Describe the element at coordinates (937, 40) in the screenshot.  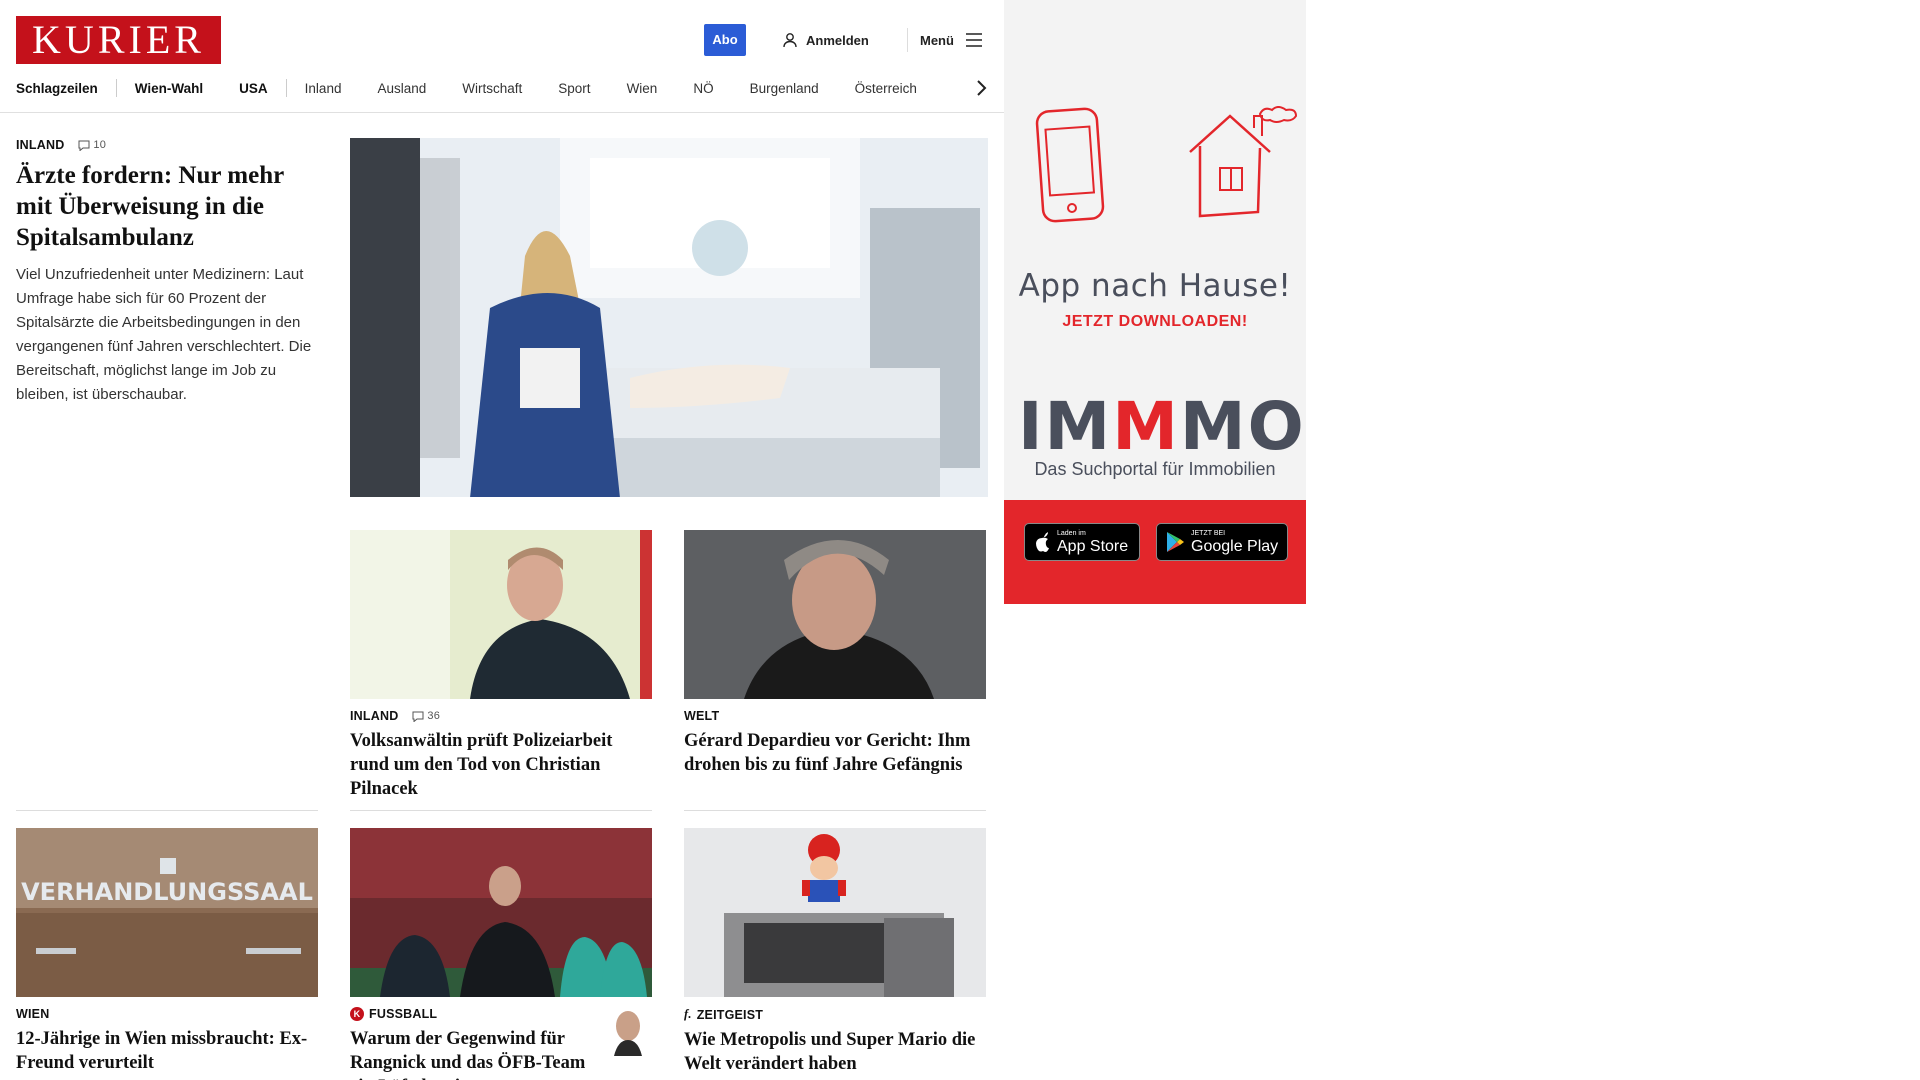
I see `menu-label: Menü` at that location.